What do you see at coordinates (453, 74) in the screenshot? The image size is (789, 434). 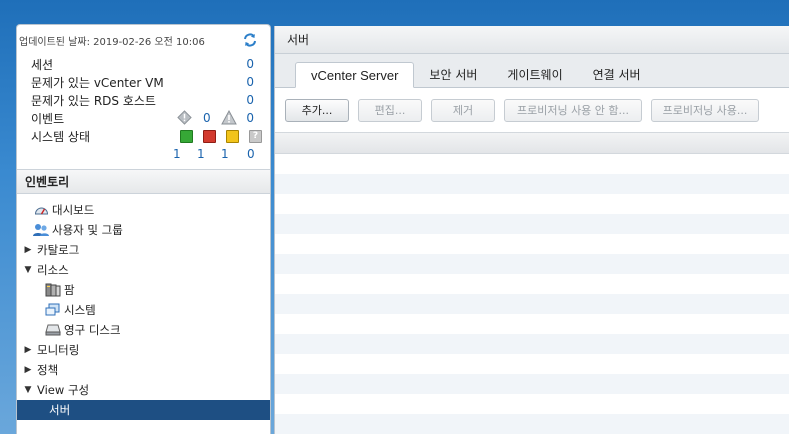 I see `tab-security-server: 보안 서버` at bounding box center [453, 74].